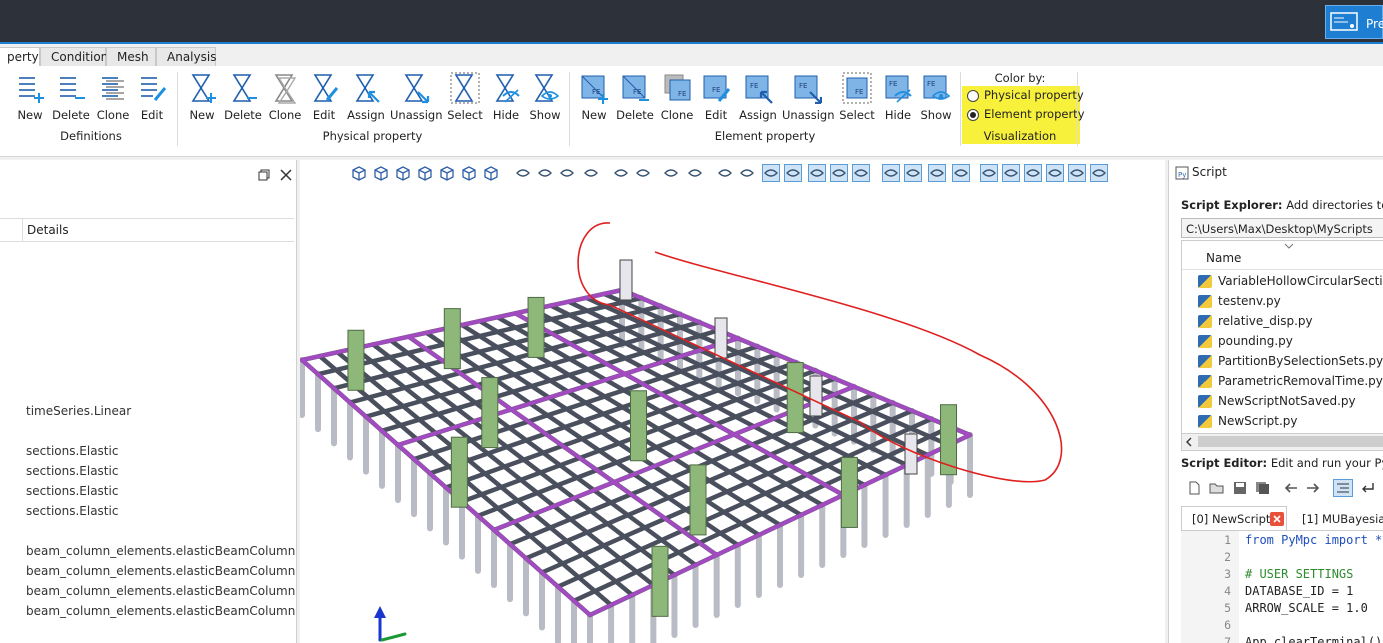  What do you see at coordinates (447, 173) in the screenshot?
I see `right-view-icon` at bounding box center [447, 173].